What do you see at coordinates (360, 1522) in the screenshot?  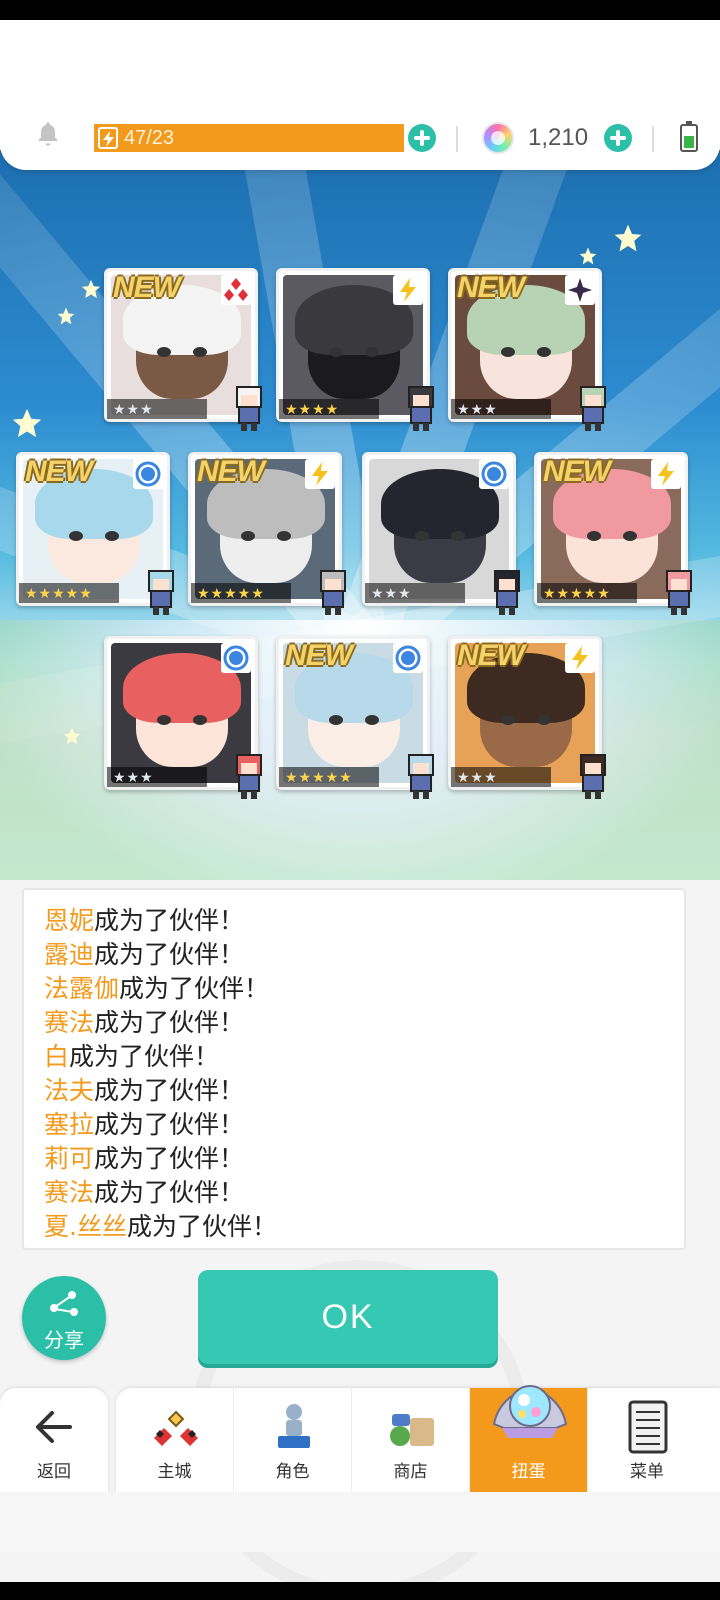 I see `bottom-spacer` at bounding box center [360, 1522].